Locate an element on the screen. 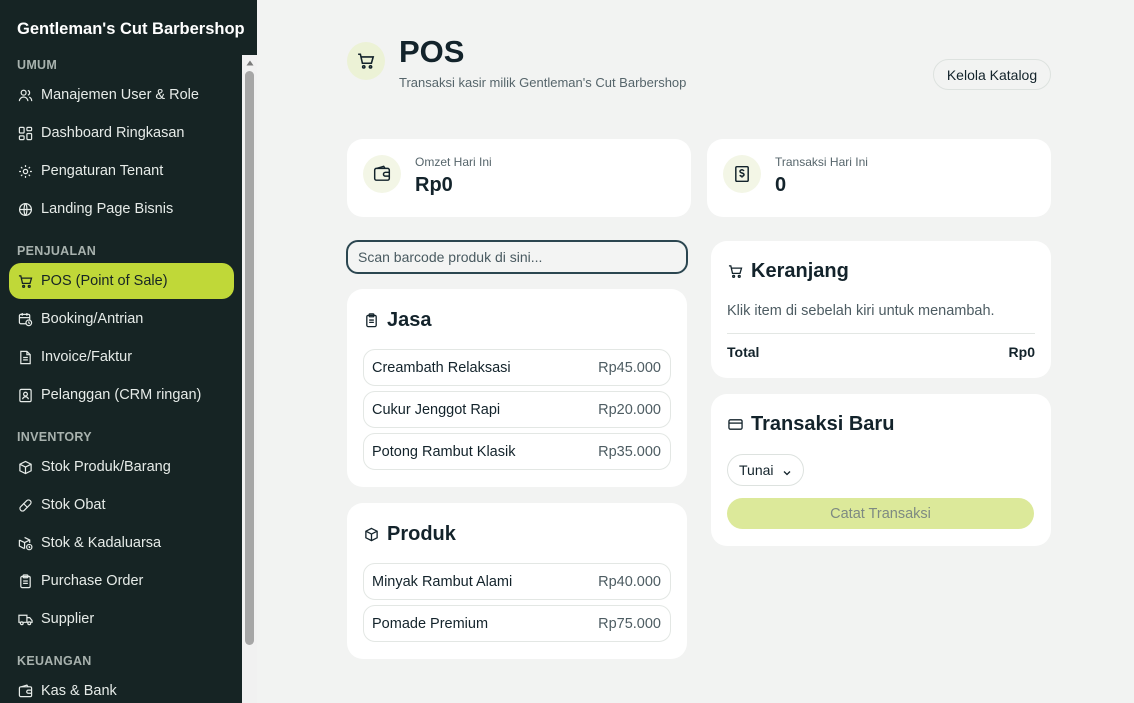 Image resolution: width=1134 pixels, height=703 pixels. sidebar-item-label: Supplier is located at coordinates (68, 619).